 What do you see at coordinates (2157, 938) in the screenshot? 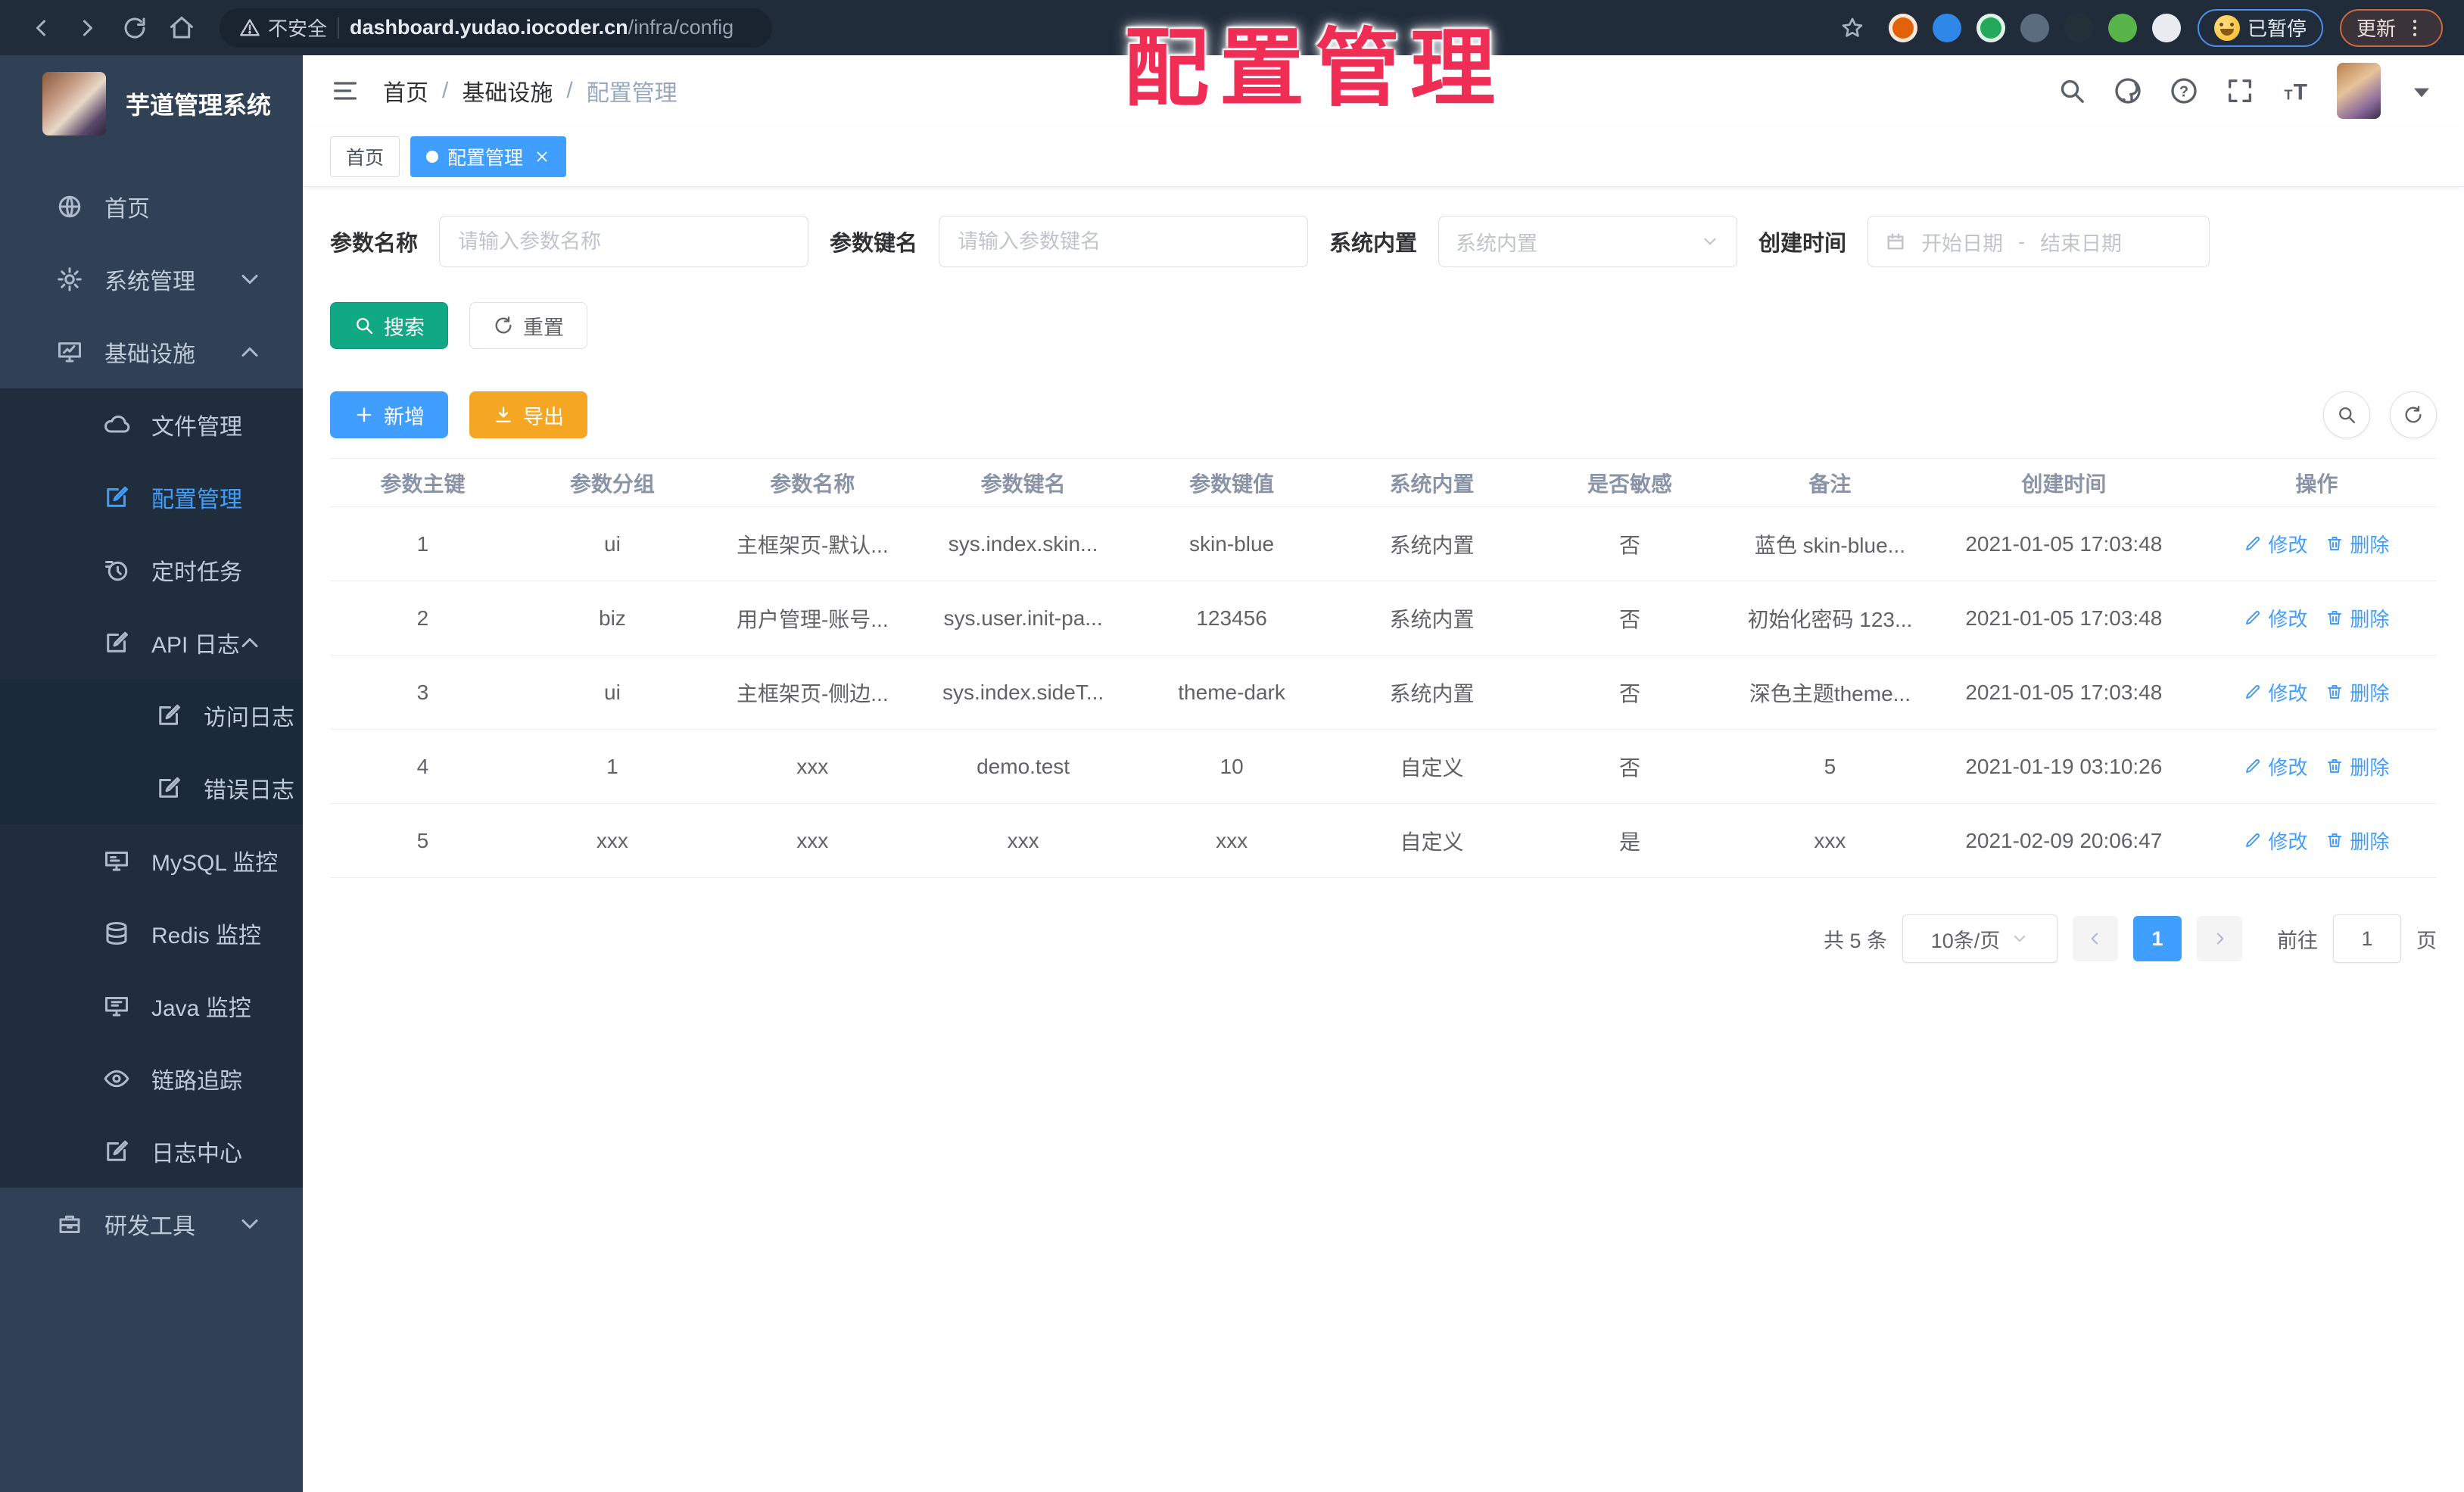
I see `current-page-button: 1` at bounding box center [2157, 938].